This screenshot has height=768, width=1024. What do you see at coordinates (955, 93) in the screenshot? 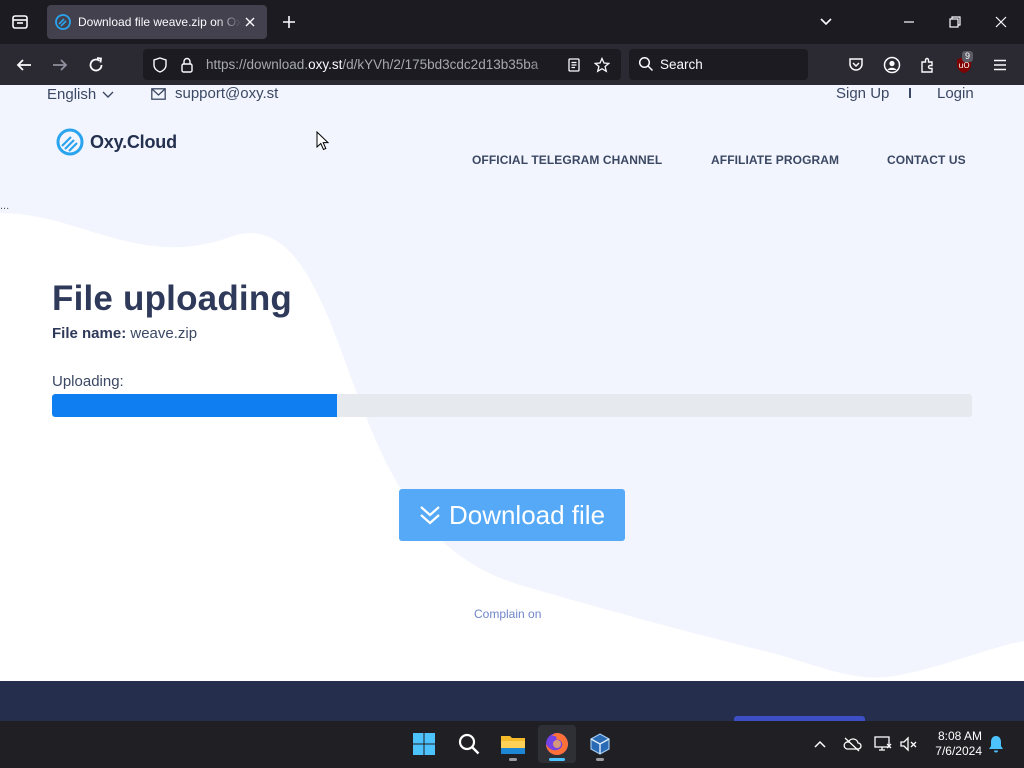
I see `login-link: Login` at bounding box center [955, 93].